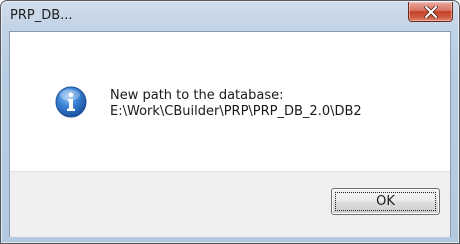 This screenshot has height=244, width=460. Describe the element at coordinates (71, 102) in the screenshot. I see `info-icon` at that location.